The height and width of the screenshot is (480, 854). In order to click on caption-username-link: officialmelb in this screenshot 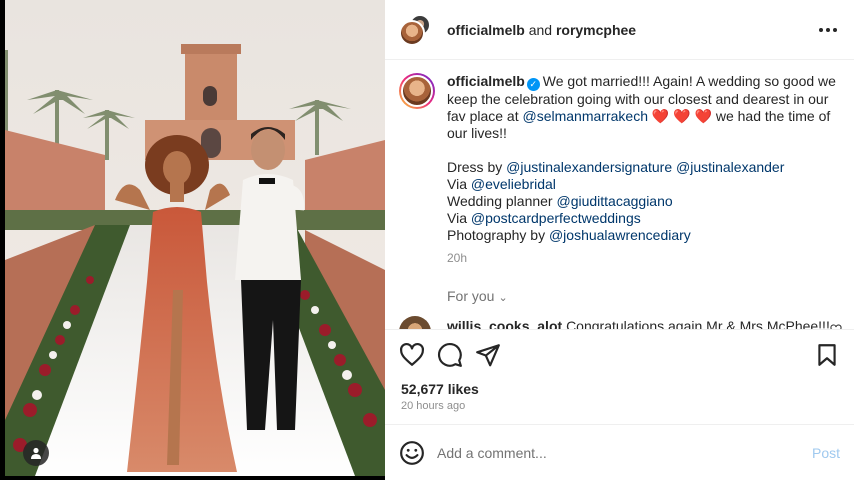, I will do `click(486, 81)`.